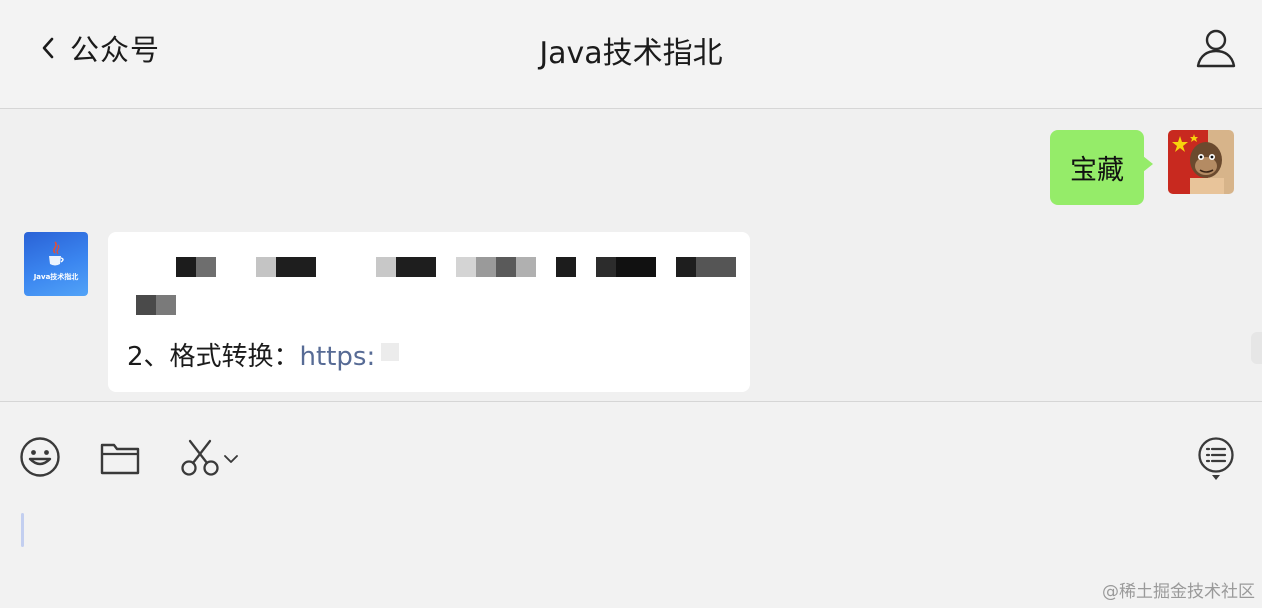  I want to click on message-text-line: 2、格式转换：https:, so click(263, 354).